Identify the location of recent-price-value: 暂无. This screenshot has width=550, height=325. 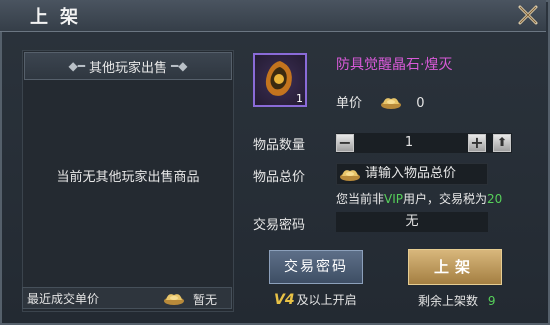
(205, 300).